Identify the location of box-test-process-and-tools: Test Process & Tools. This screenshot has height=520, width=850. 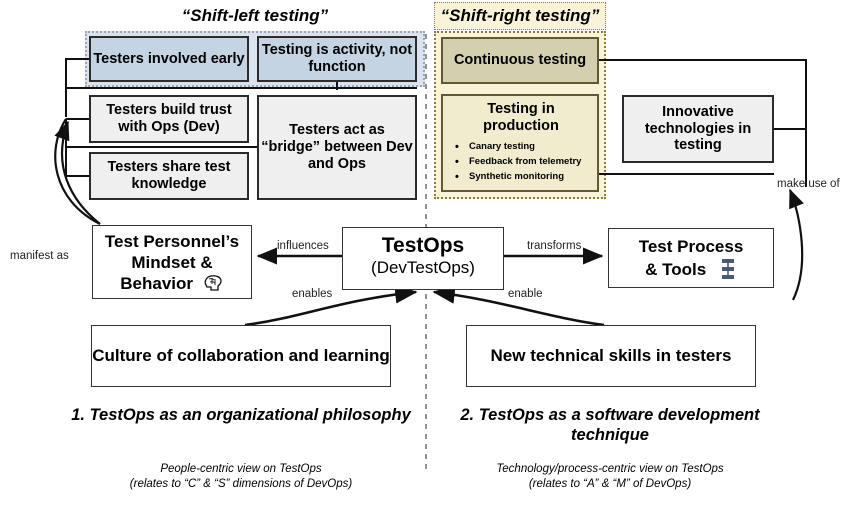
(691, 258).